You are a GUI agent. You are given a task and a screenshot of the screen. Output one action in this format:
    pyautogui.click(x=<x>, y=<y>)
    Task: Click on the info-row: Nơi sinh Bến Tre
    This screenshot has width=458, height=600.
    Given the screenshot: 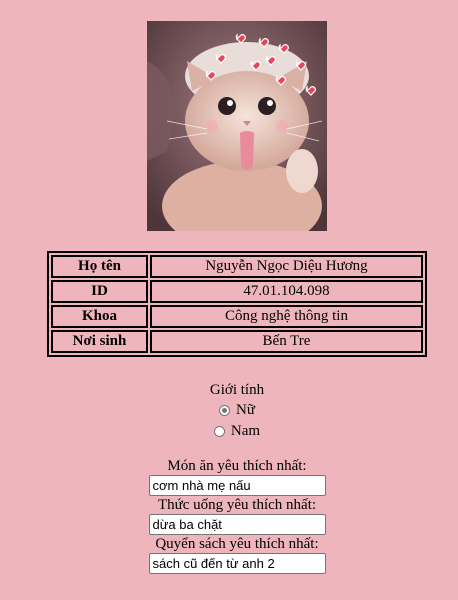 What is the action you would take?
    pyautogui.click(x=237, y=341)
    